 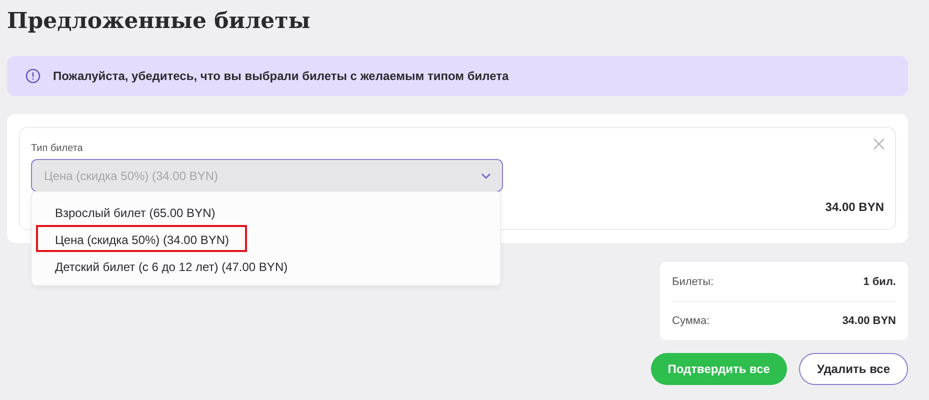 What do you see at coordinates (57, 148) in the screenshot?
I see `field-label: Тип билета` at bounding box center [57, 148].